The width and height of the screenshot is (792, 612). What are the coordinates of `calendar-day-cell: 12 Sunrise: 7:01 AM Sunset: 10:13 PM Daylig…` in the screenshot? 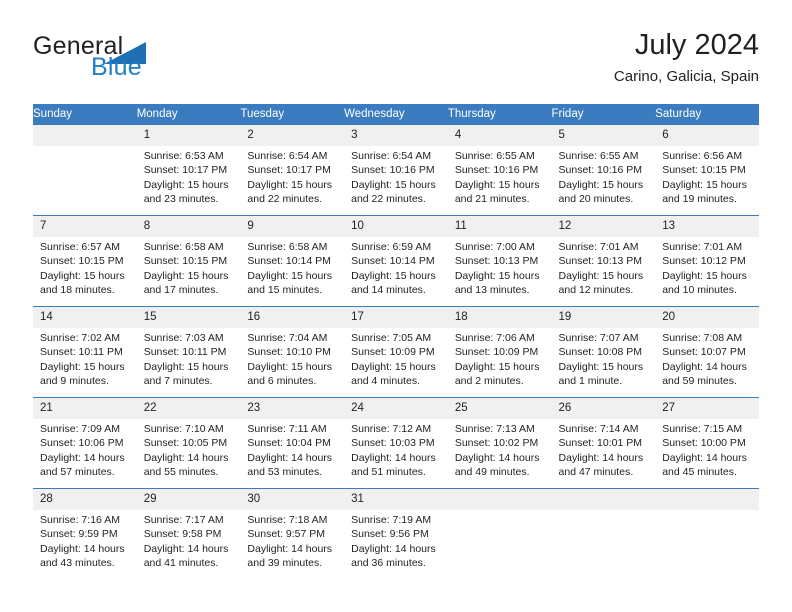 It's located at (603, 261).